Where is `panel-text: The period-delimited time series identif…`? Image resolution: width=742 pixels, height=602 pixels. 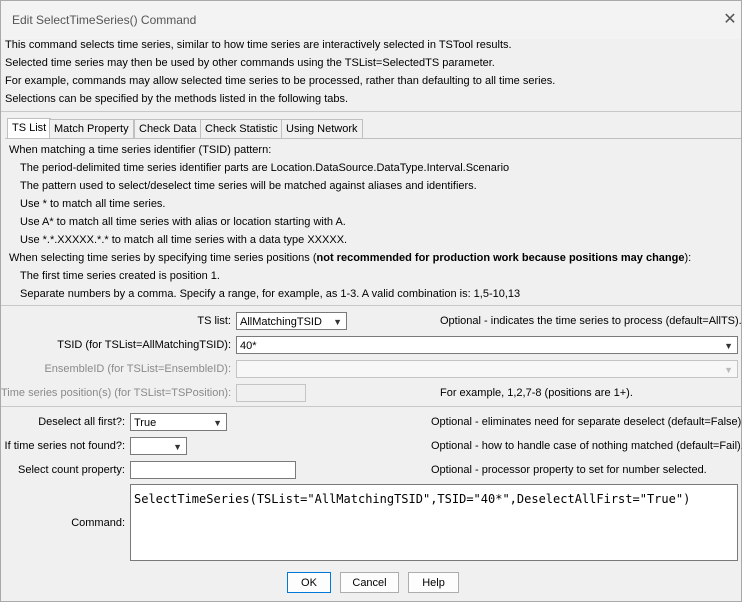
panel-text: The period-delimited time series identif… is located at coordinates (265, 168).